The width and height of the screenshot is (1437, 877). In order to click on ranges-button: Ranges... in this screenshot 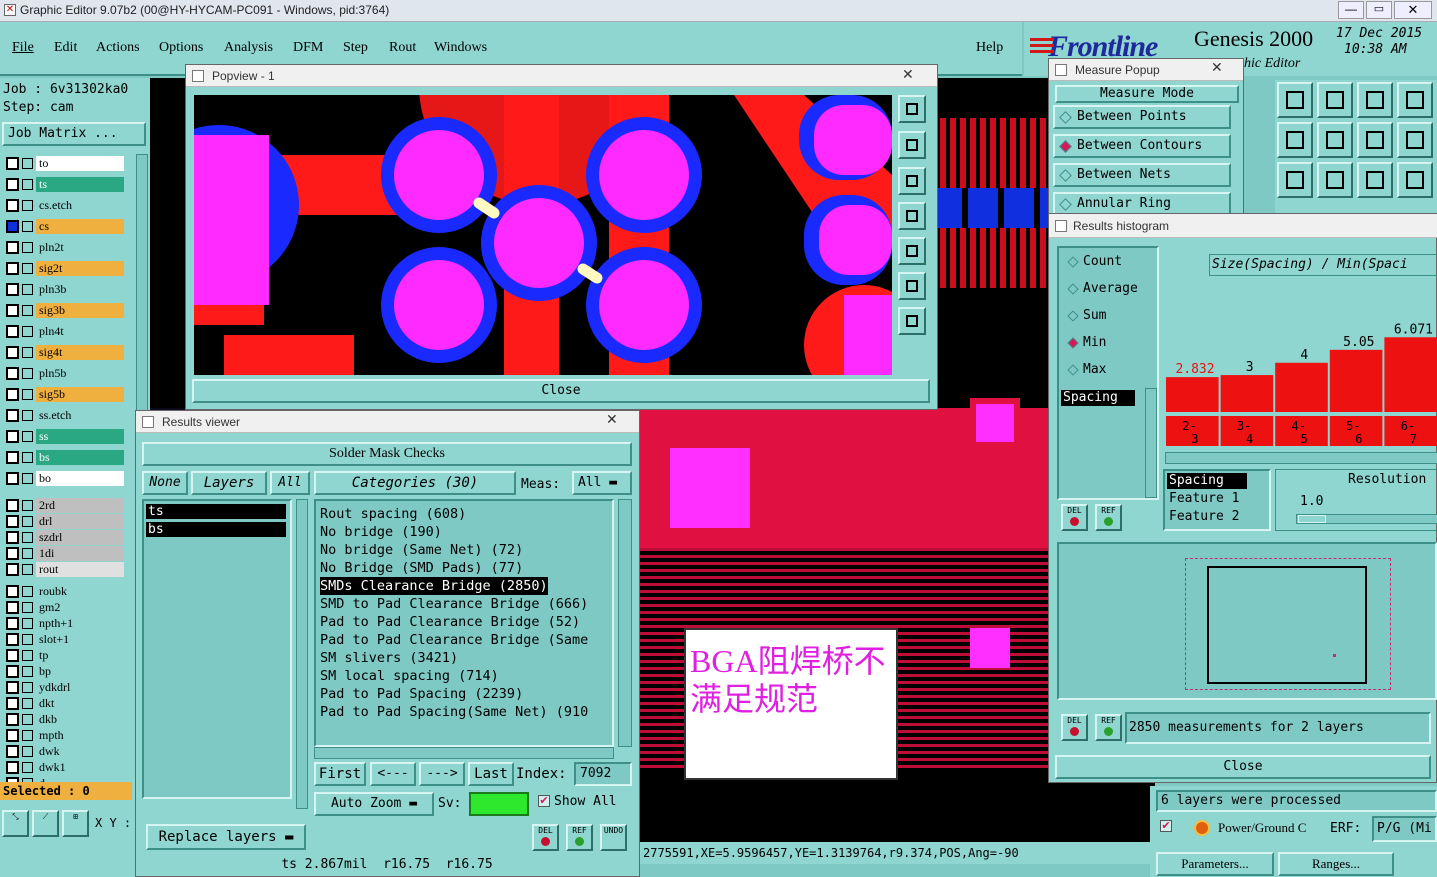, I will do `click(1336, 864)`.